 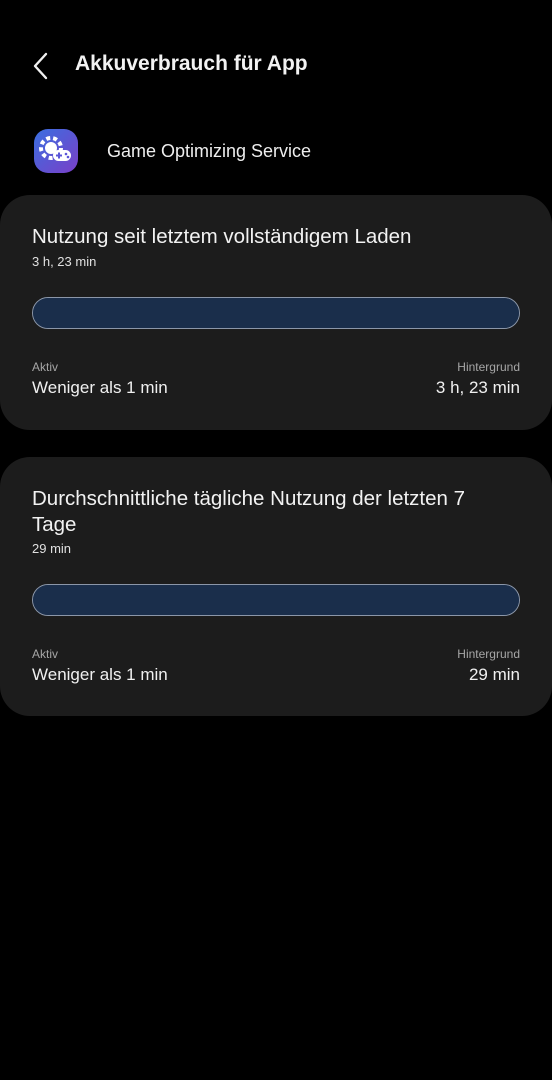 I want to click on chevron-left-icon, so click(x=42, y=66).